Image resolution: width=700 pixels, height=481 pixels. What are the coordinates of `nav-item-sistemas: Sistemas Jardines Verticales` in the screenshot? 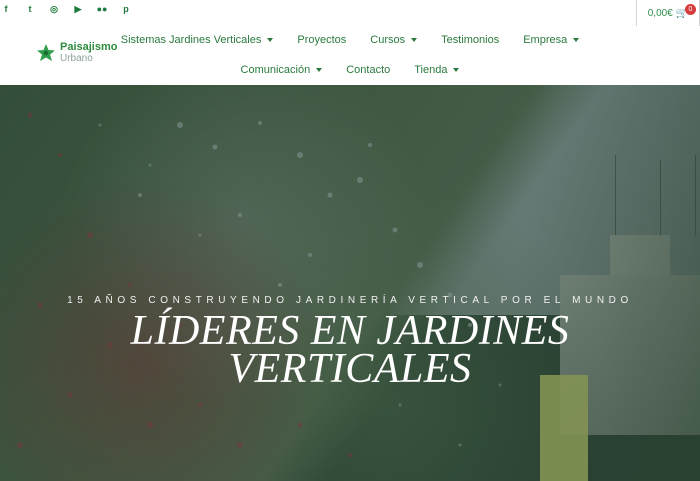 It's located at (197, 40).